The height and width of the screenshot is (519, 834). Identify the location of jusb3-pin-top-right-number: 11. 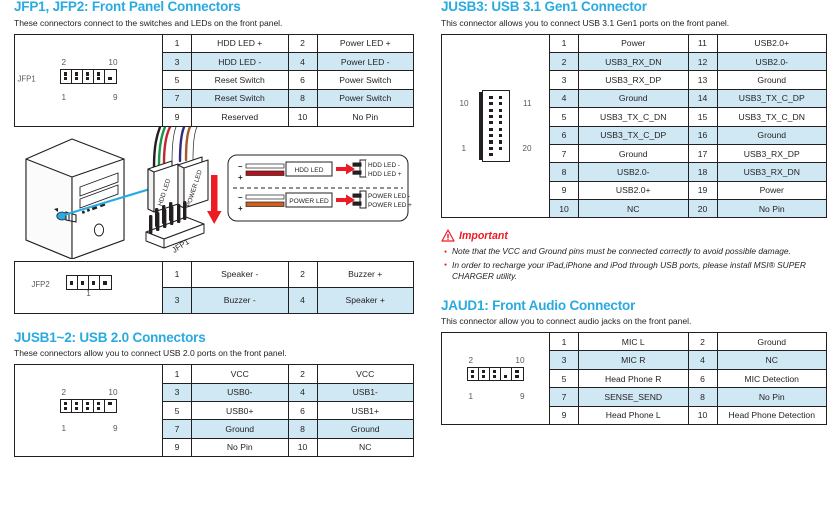
(527, 104).